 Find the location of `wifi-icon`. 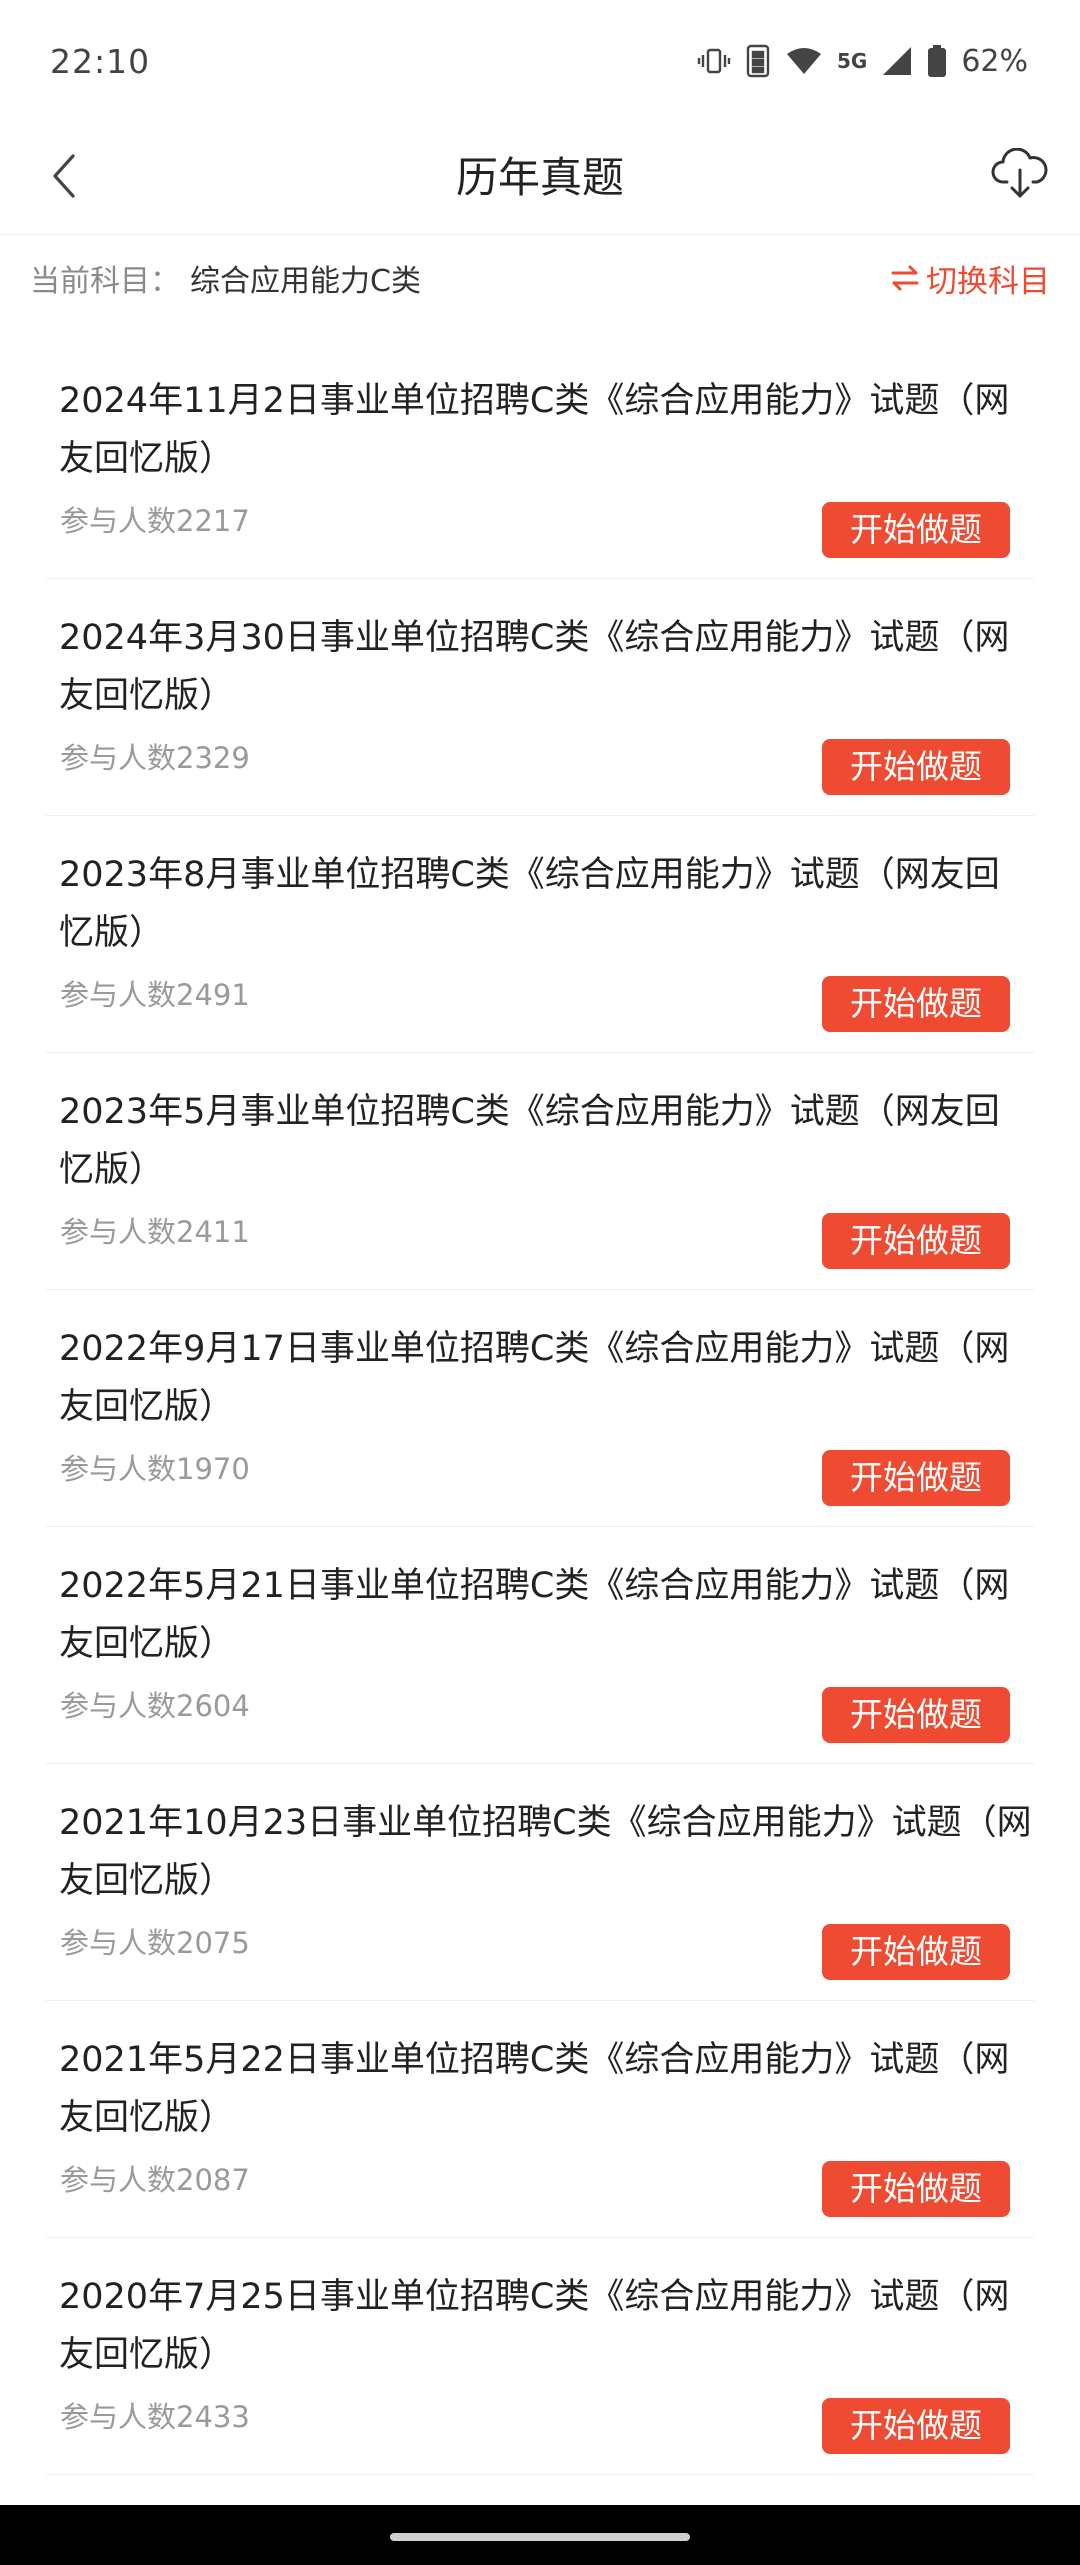

wifi-icon is located at coordinates (804, 61).